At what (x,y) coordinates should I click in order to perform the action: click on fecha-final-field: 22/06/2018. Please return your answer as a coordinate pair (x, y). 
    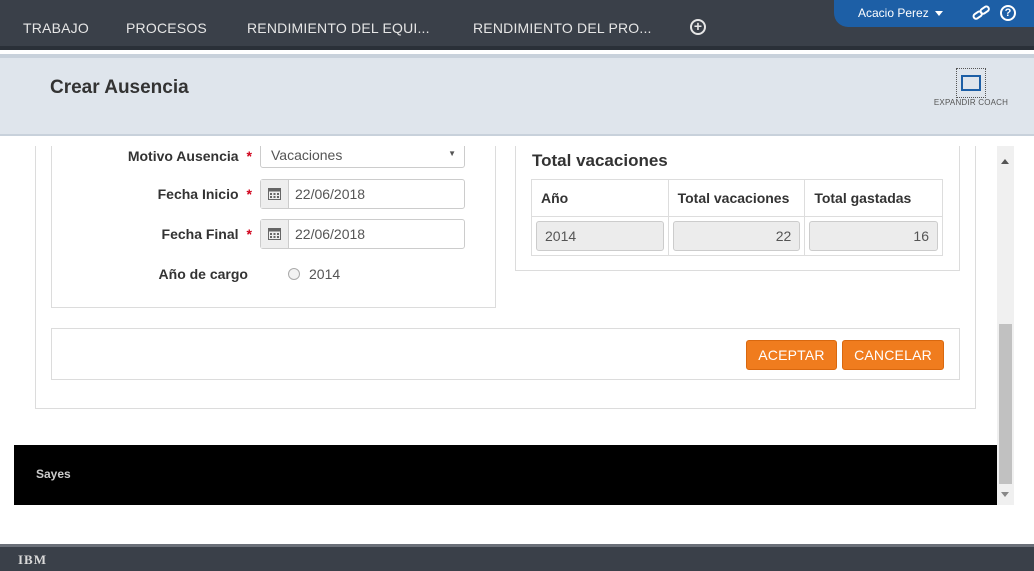
    Looking at the image, I should click on (362, 234).